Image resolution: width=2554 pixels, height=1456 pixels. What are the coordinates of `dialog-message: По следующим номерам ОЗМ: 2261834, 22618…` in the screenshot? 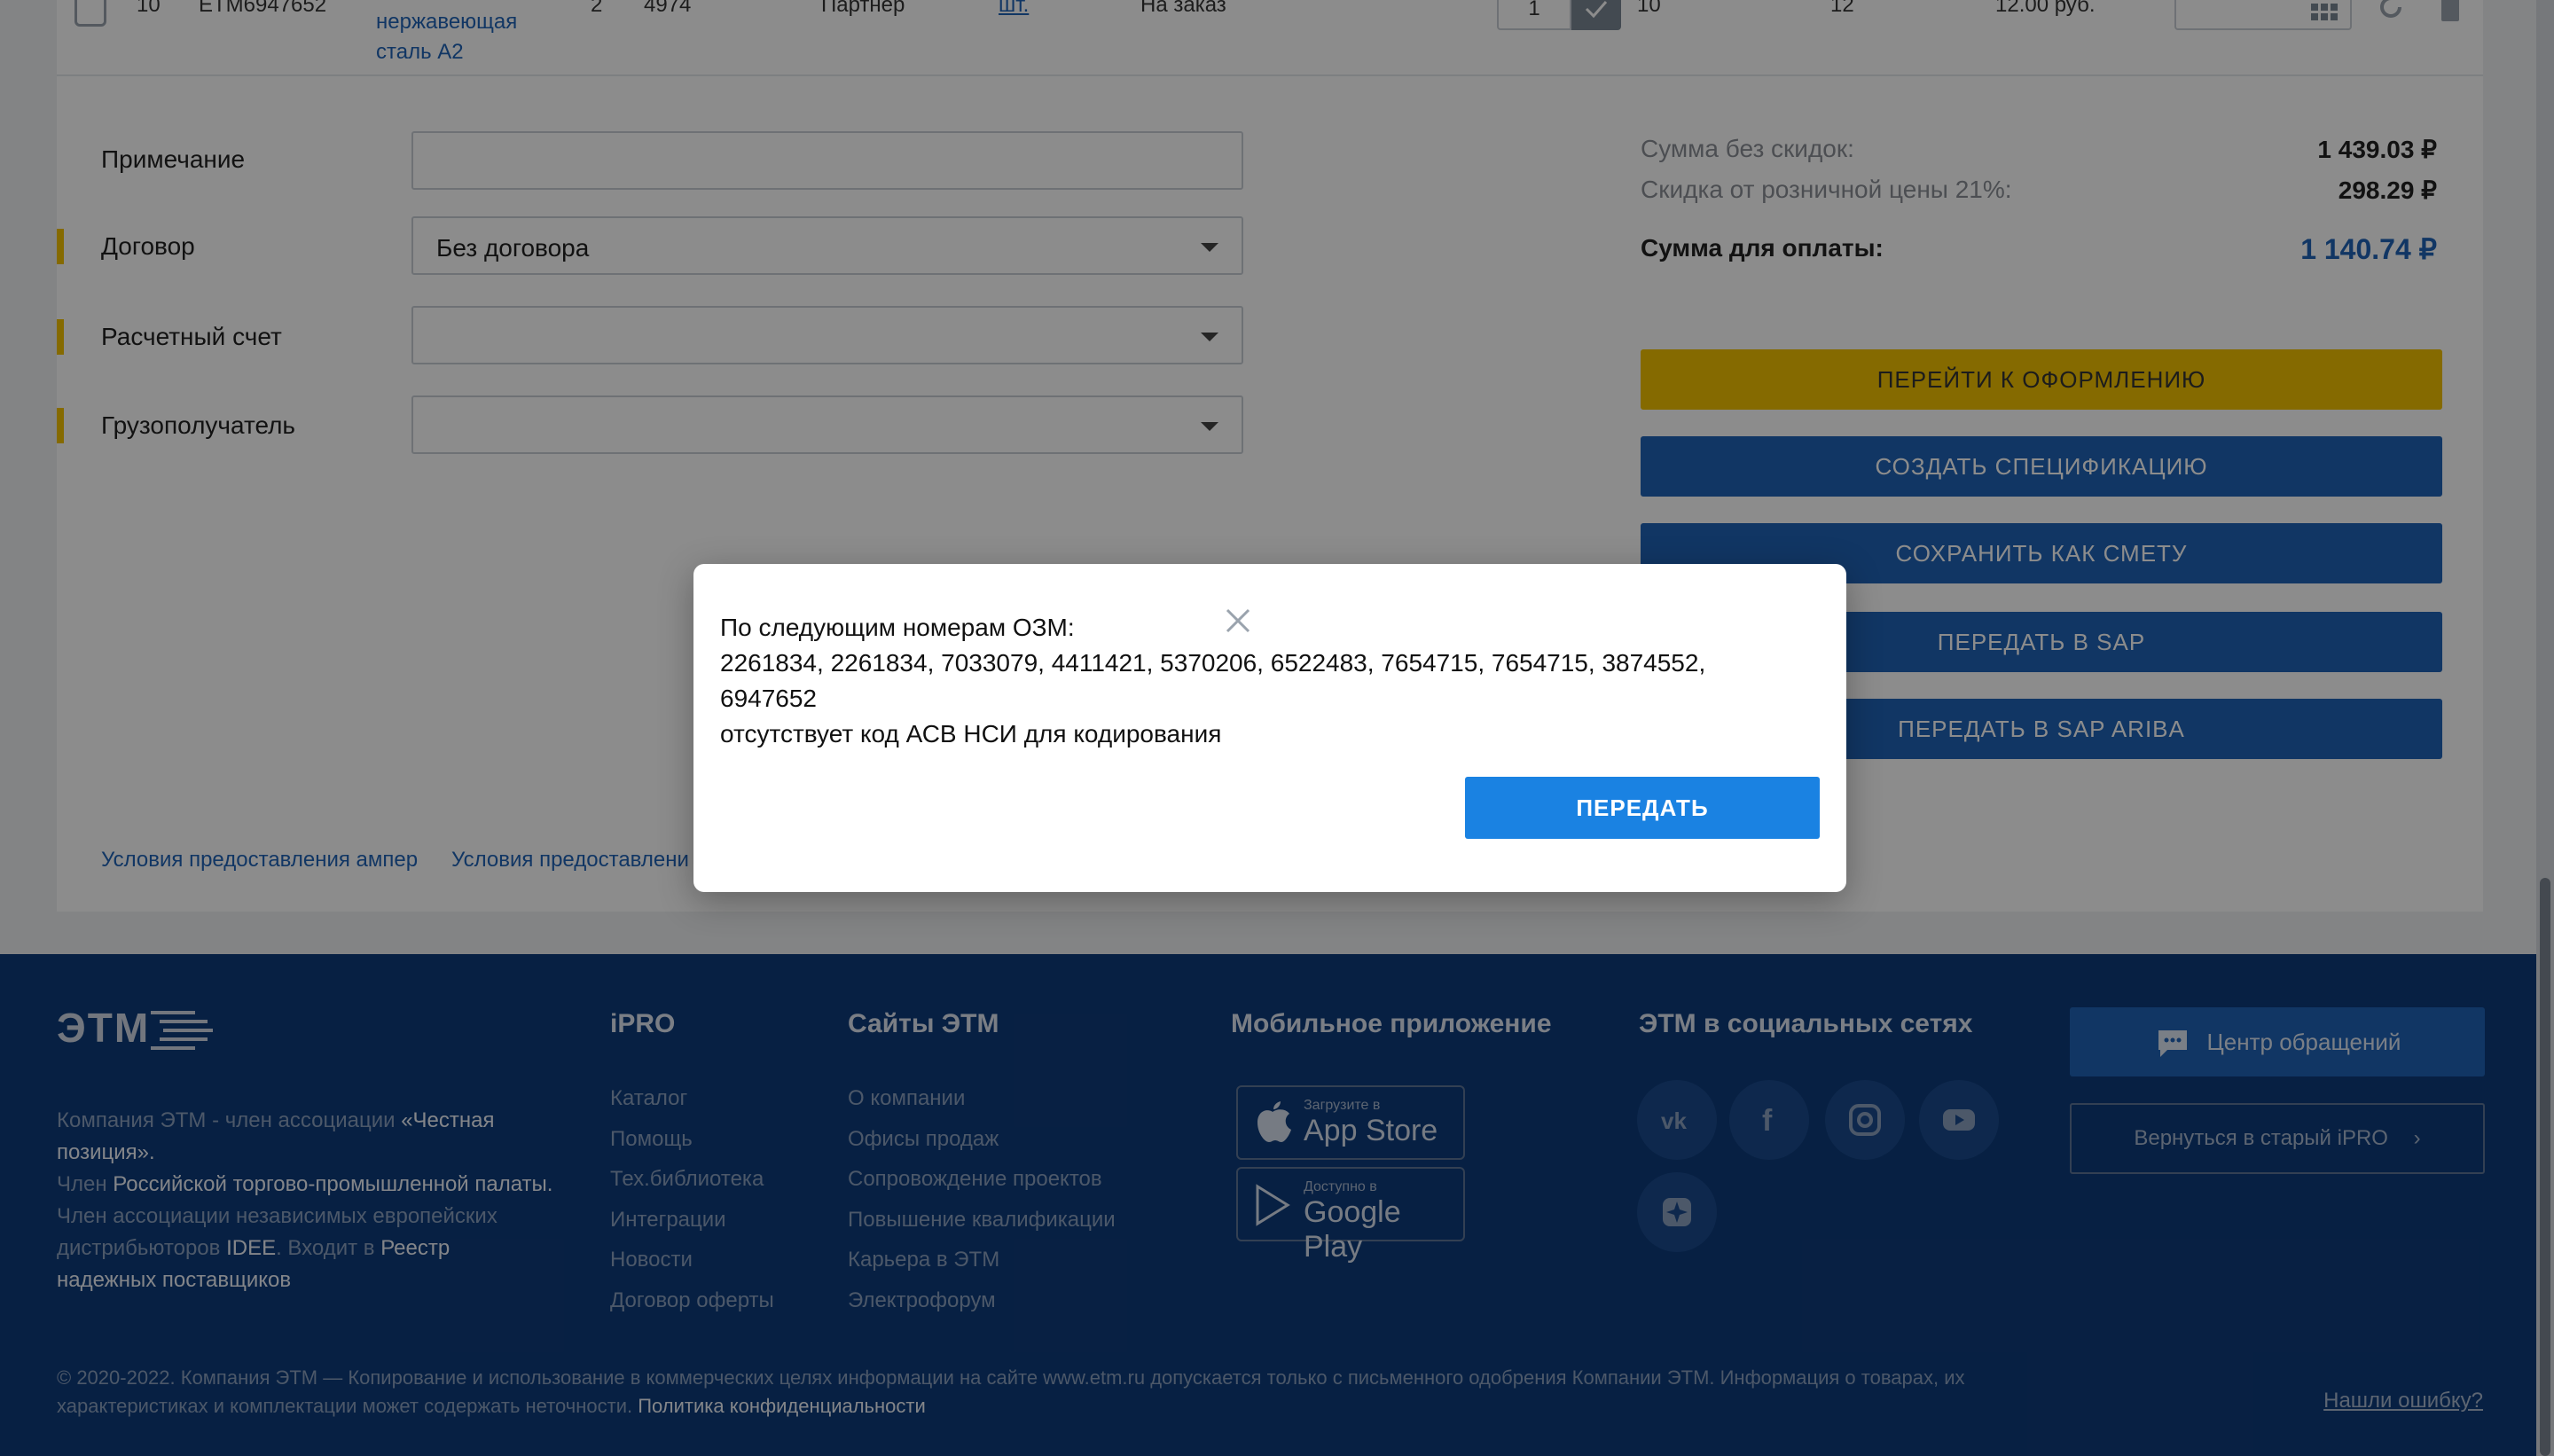 It's located at (1252, 681).